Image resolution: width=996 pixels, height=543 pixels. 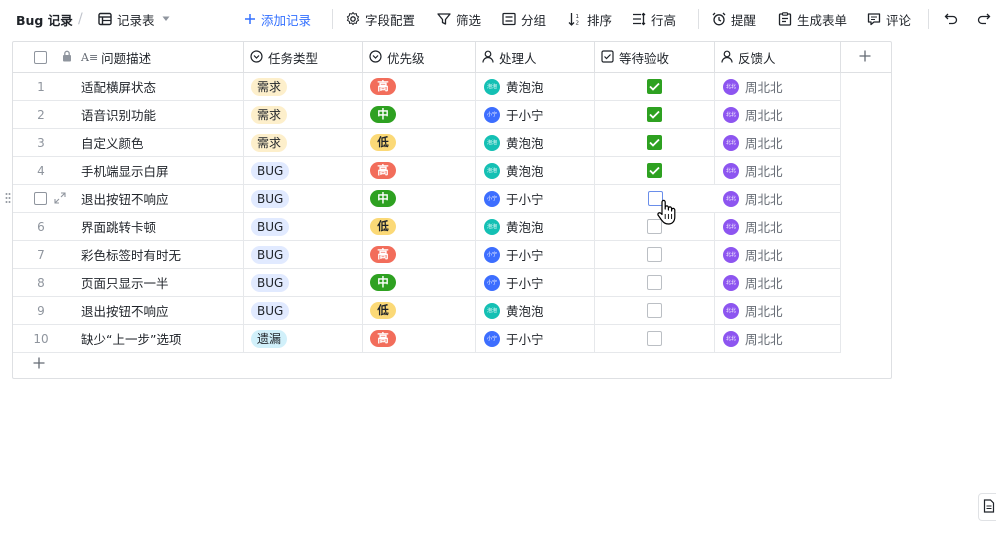 I want to click on field-config-button: 字段配置, so click(x=380, y=19).